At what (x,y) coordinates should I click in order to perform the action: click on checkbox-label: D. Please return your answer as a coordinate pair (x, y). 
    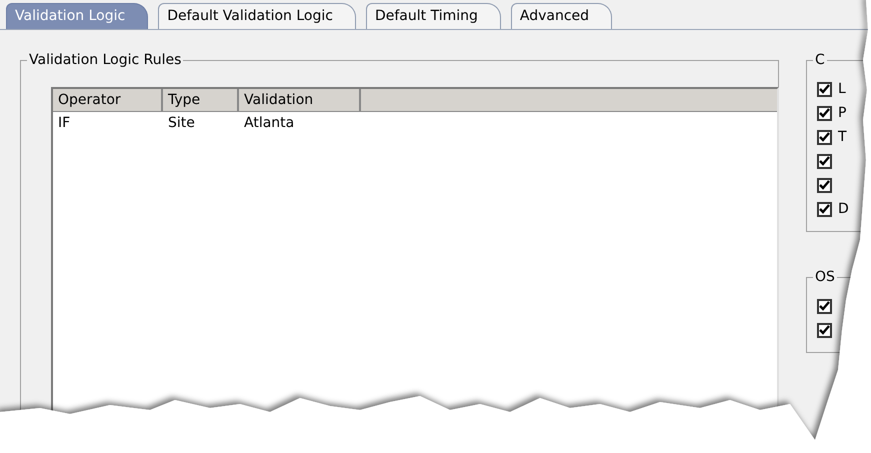
    Looking at the image, I should click on (843, 209).